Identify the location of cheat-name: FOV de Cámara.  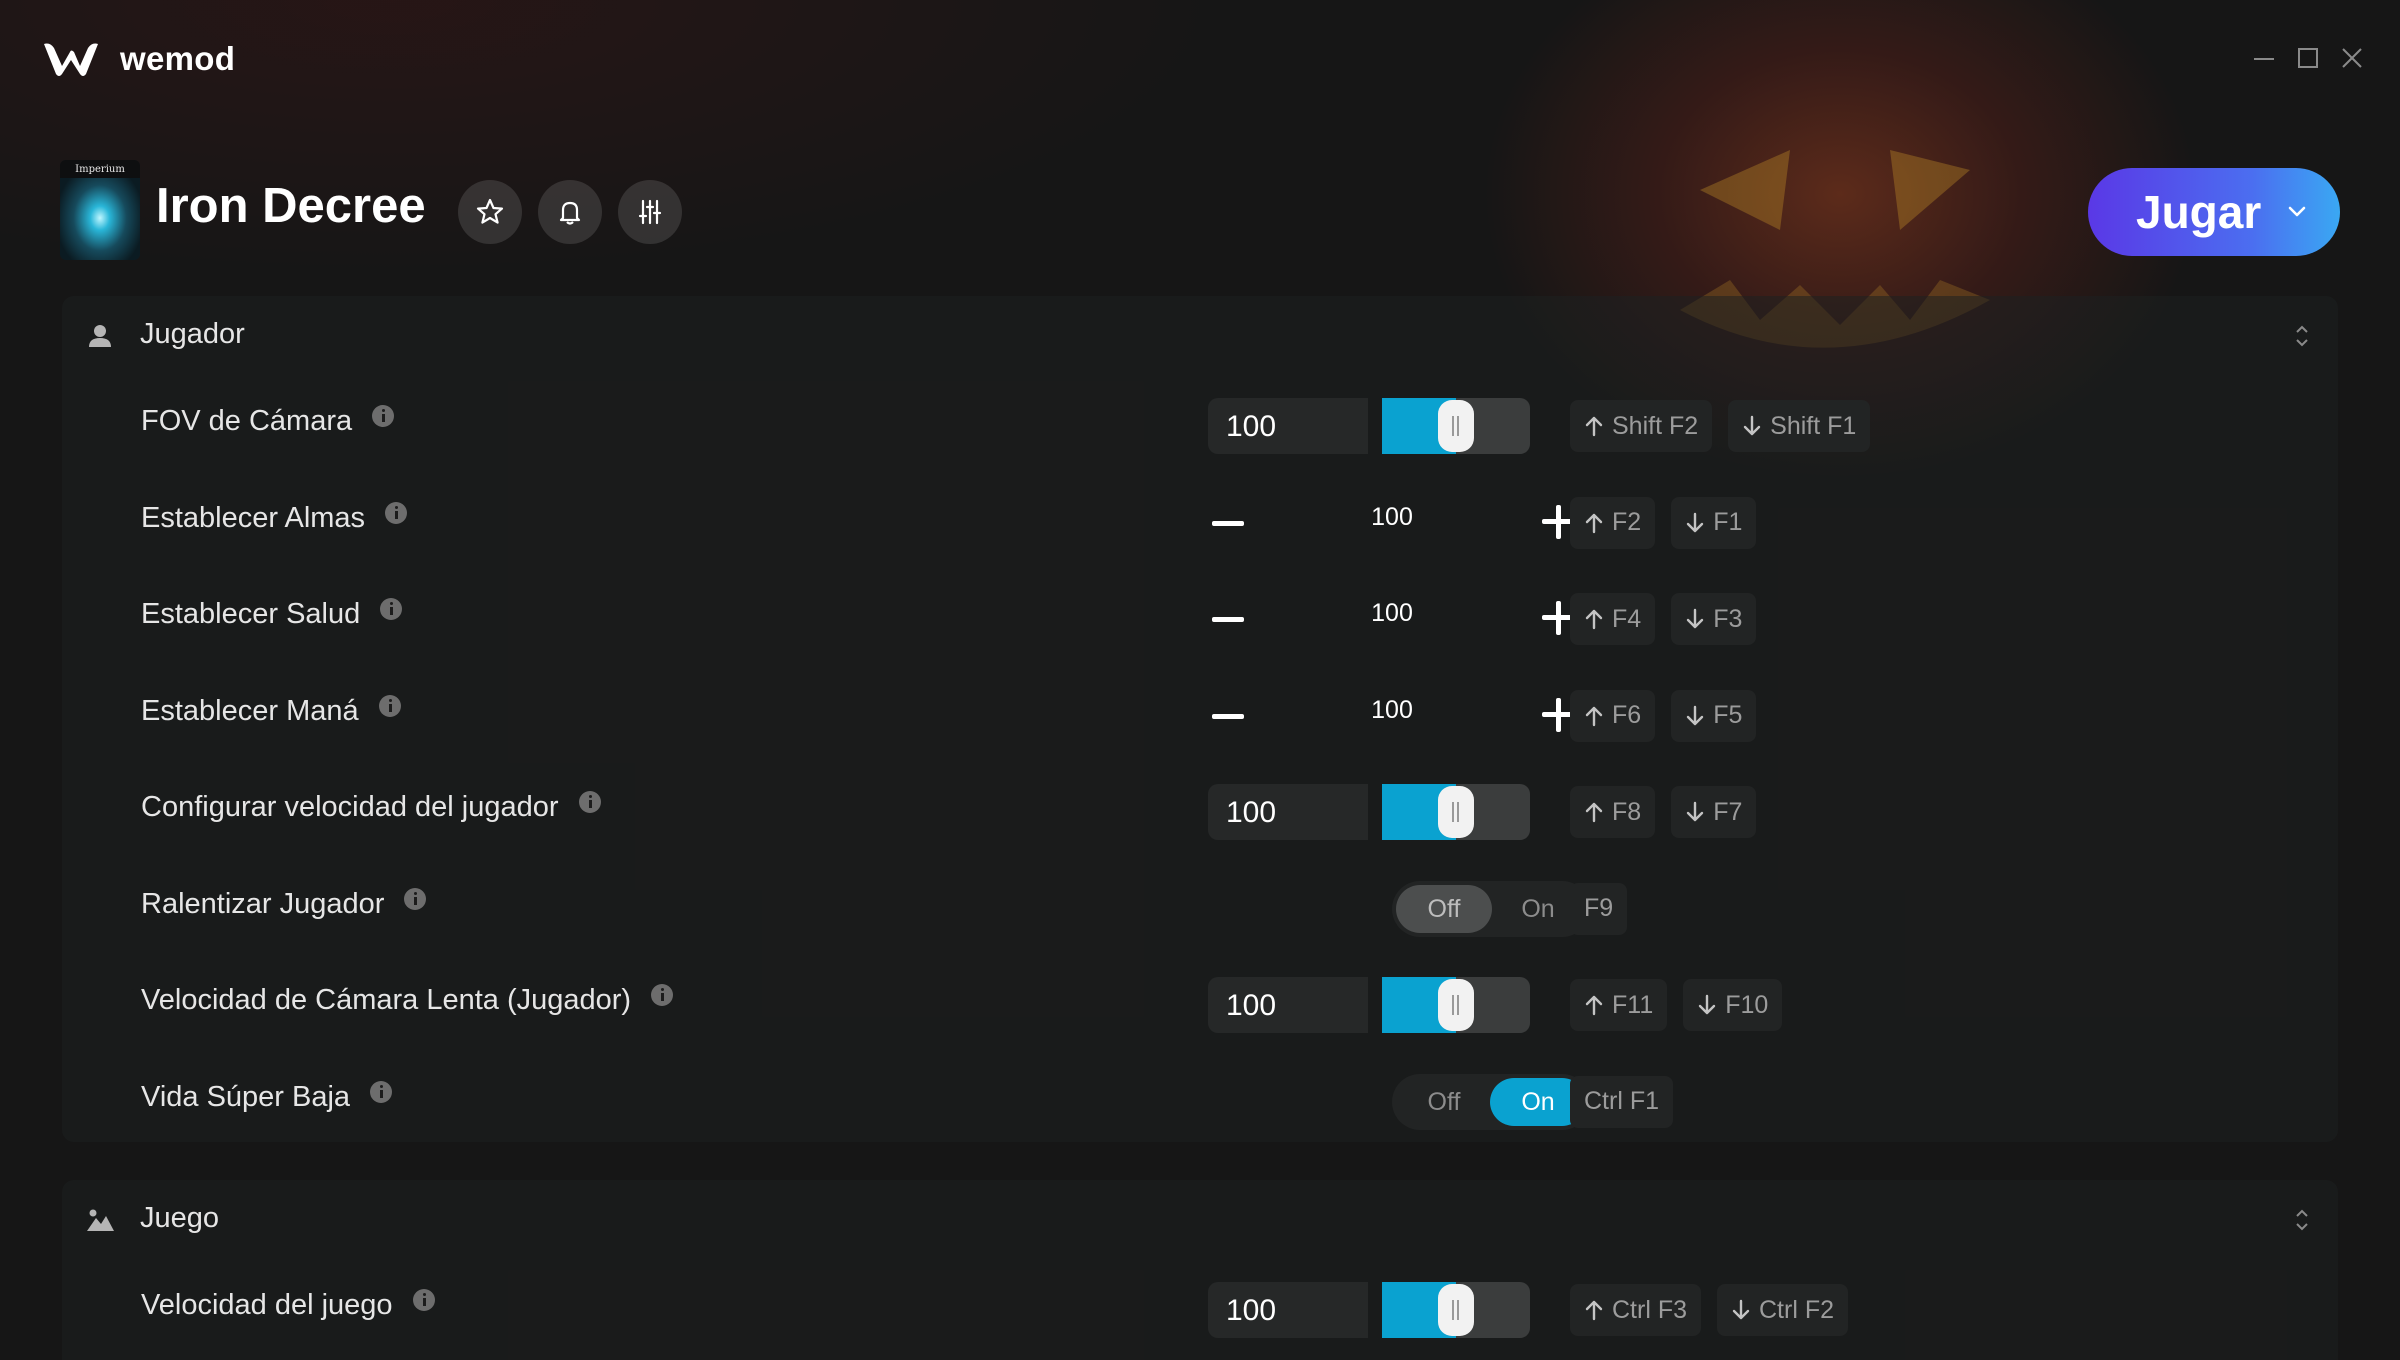
(247, 421).